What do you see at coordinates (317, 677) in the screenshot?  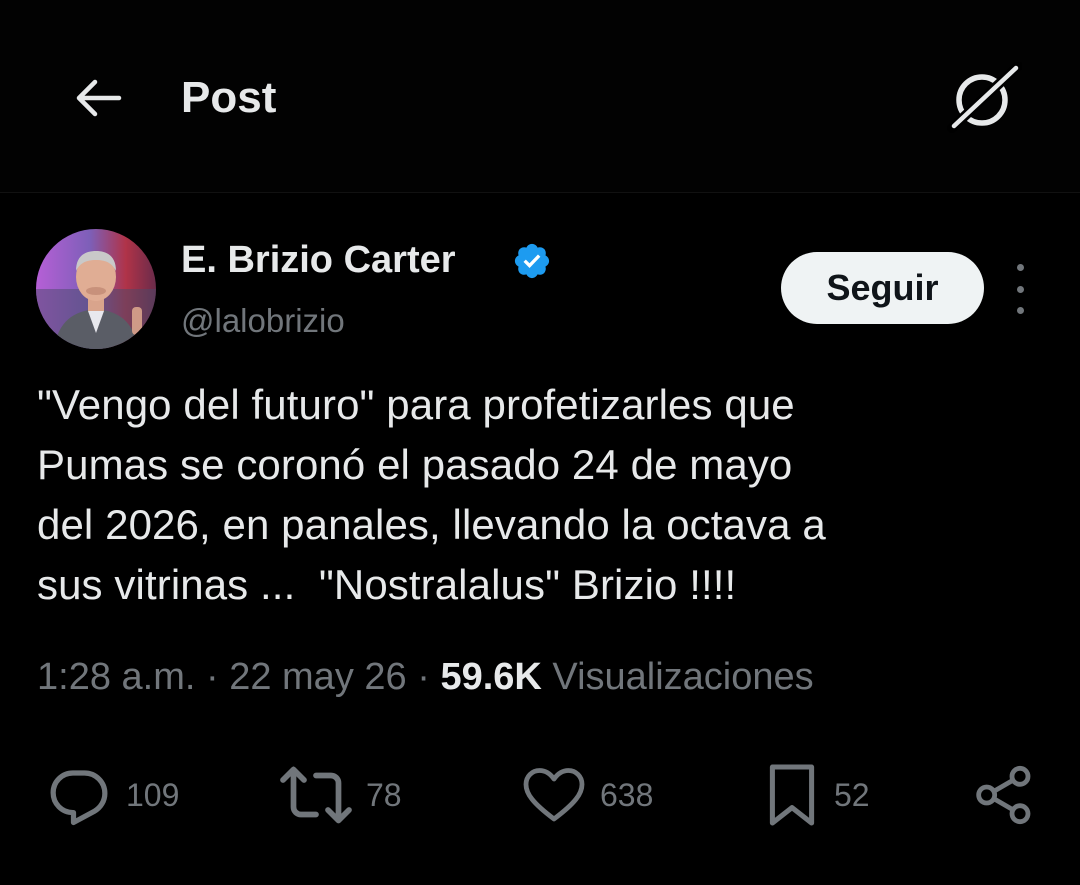 I see `tweet-date: 22 may 26` at bounding box center [317, 677].